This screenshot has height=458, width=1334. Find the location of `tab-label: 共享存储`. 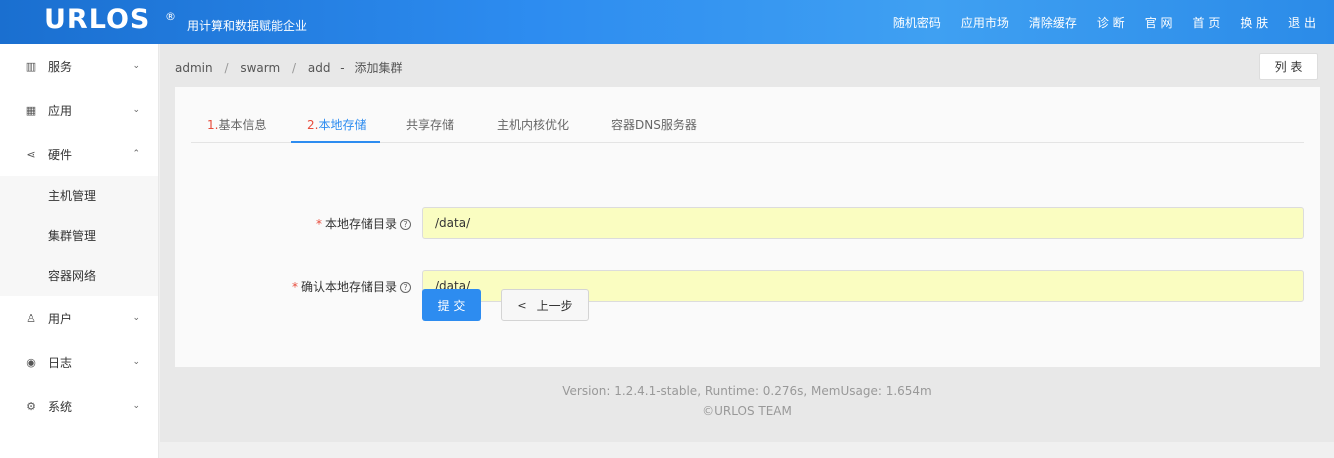

tab-label: 共享存储 is located at coordinates (430, 125).